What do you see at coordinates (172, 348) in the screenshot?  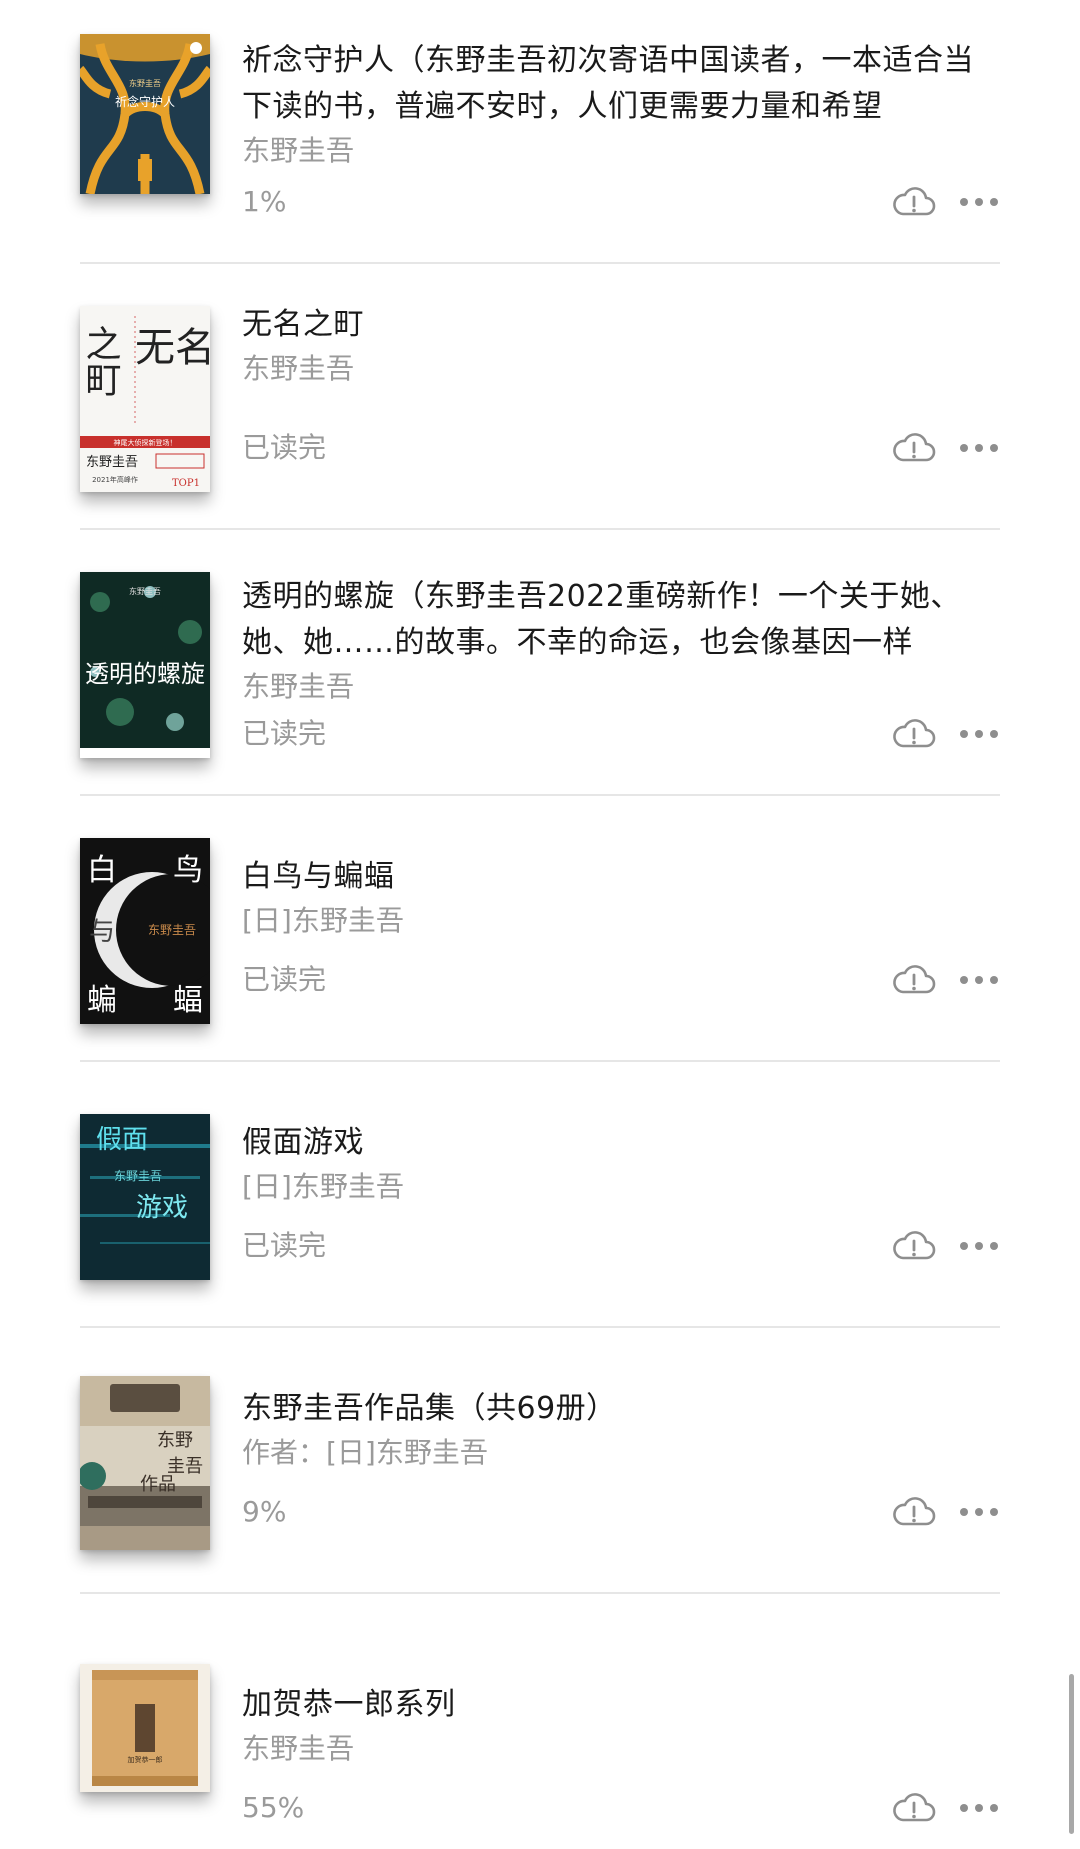 I see `cover-title-right: 无名` at bounding box center [172, 348].